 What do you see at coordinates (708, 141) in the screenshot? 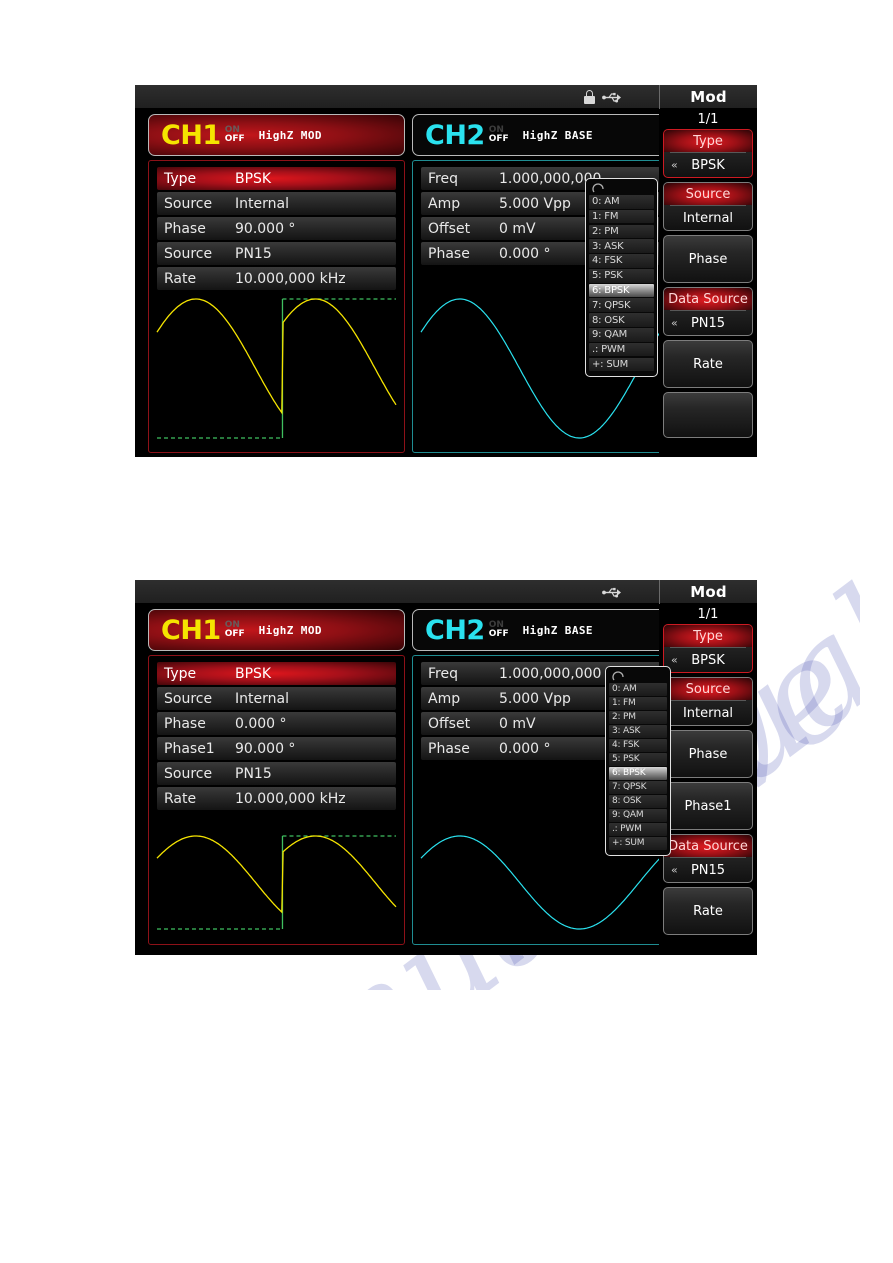
I see `softkey-title: Type` at bounding box center [708, 141].